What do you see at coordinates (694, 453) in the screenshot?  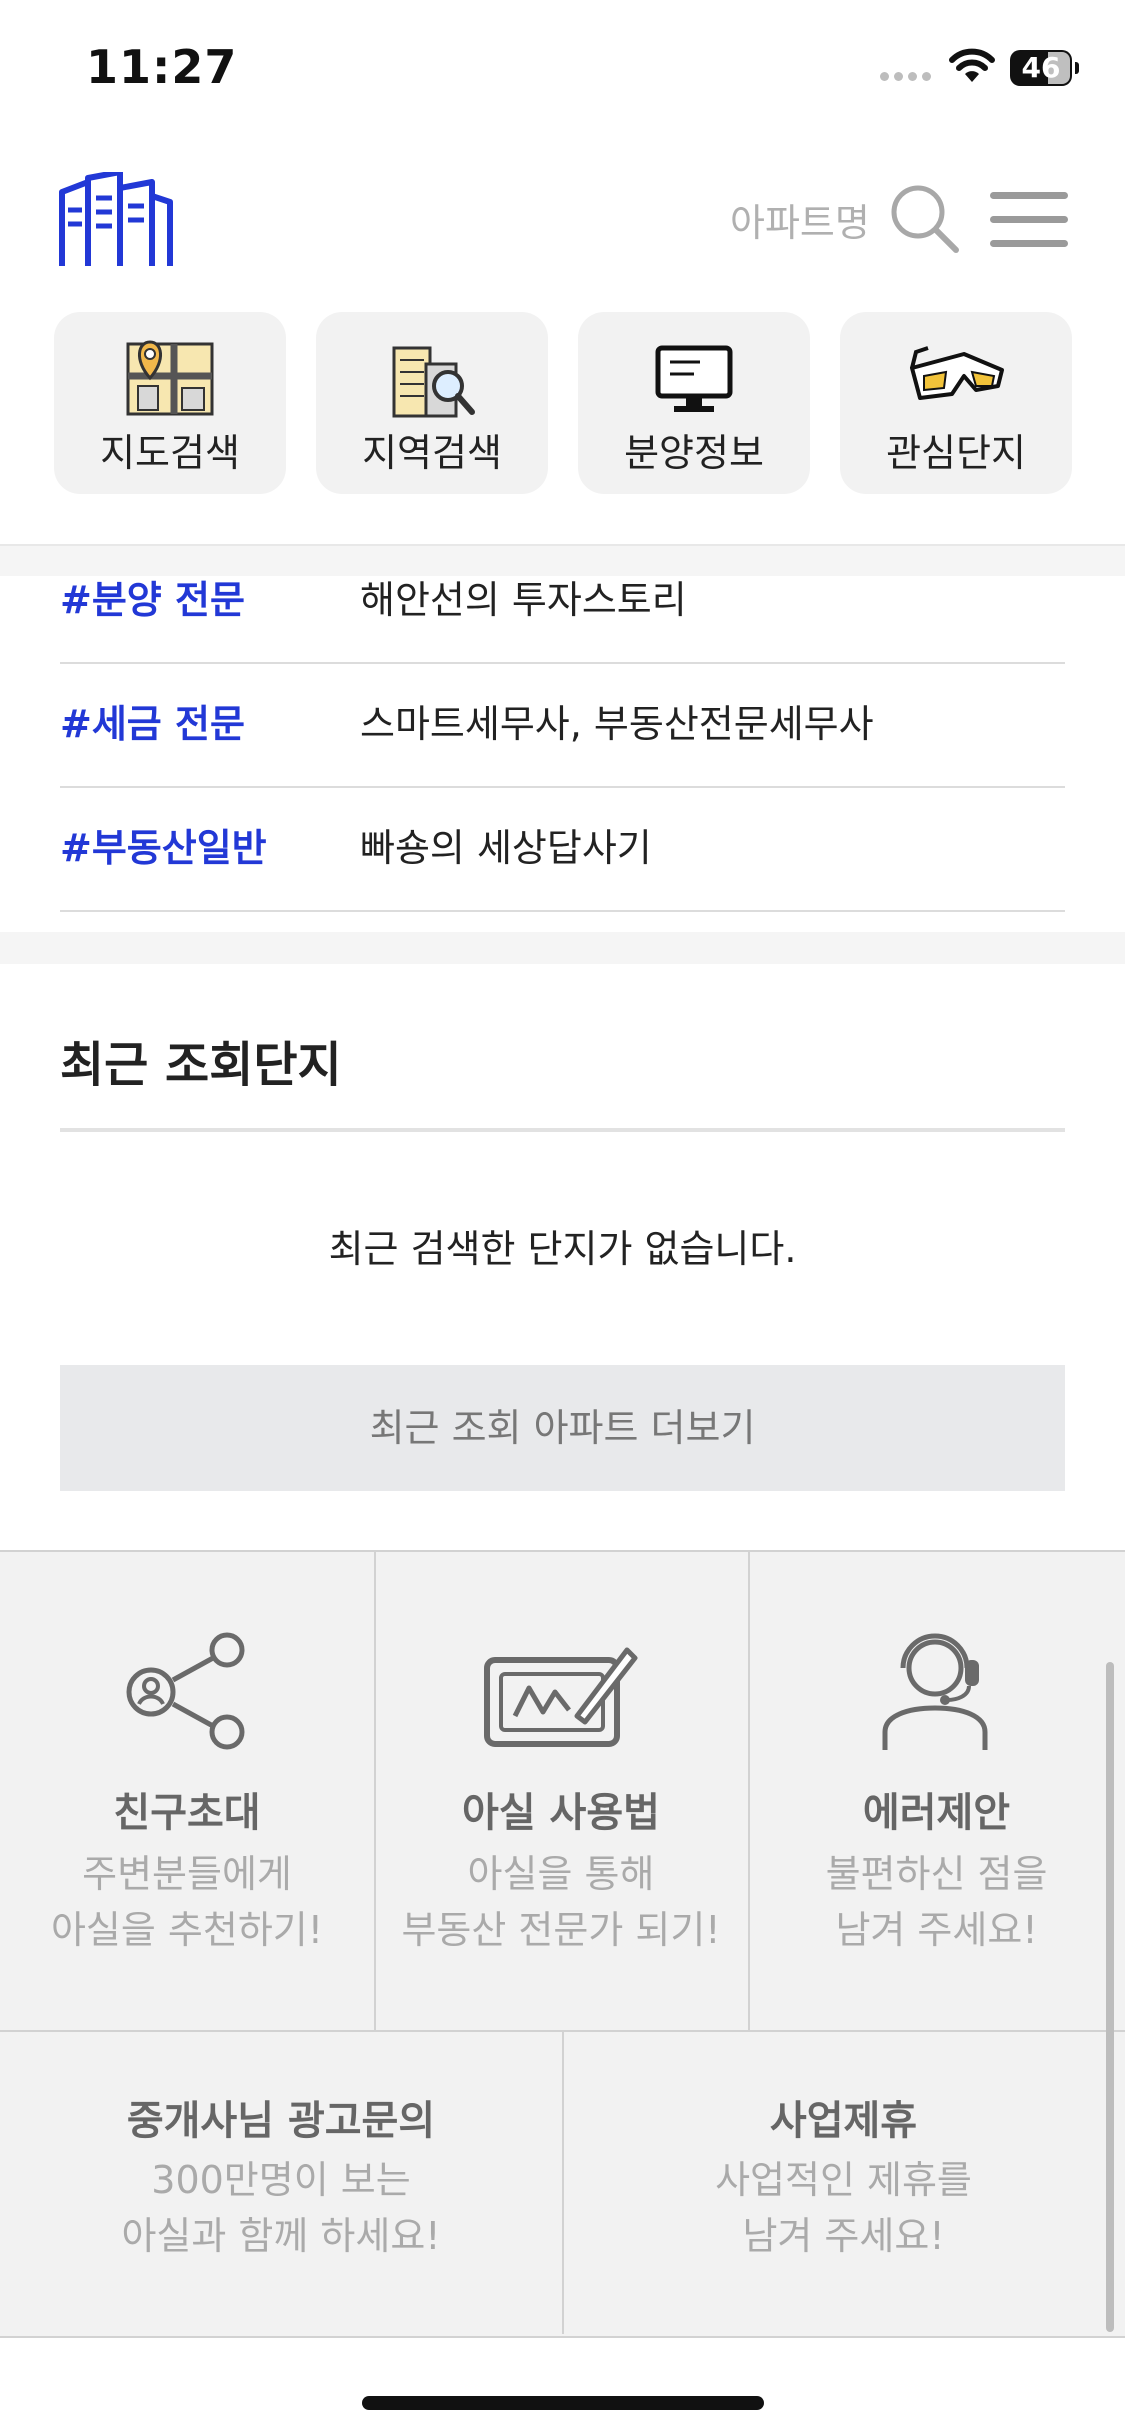 I see `quick-item-label: 분양정보` at bounding box center [694, 453].